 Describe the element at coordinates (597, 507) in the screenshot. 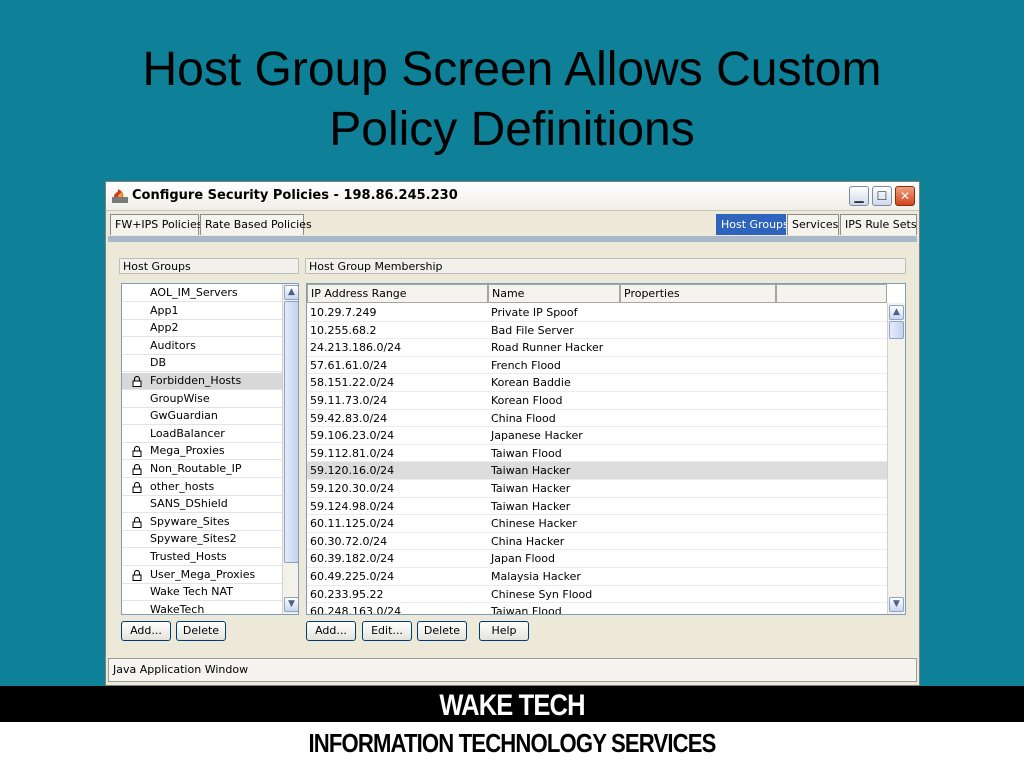

I see `table-row: 59.124.98.0/24 Taiwan Hacker` at that location.